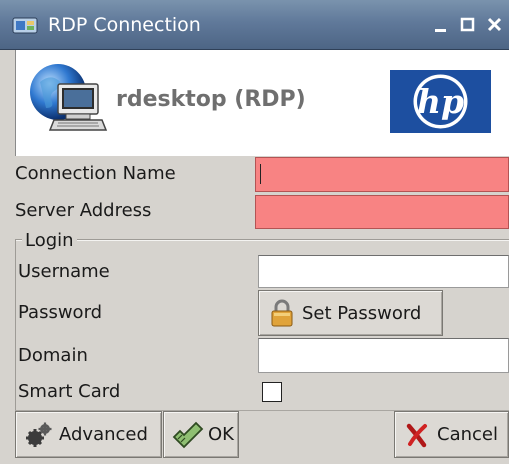  What do you see at coordinates (282, 313) in the screenshot?
I see `padlock-icon` at bounding box center [282, 313].